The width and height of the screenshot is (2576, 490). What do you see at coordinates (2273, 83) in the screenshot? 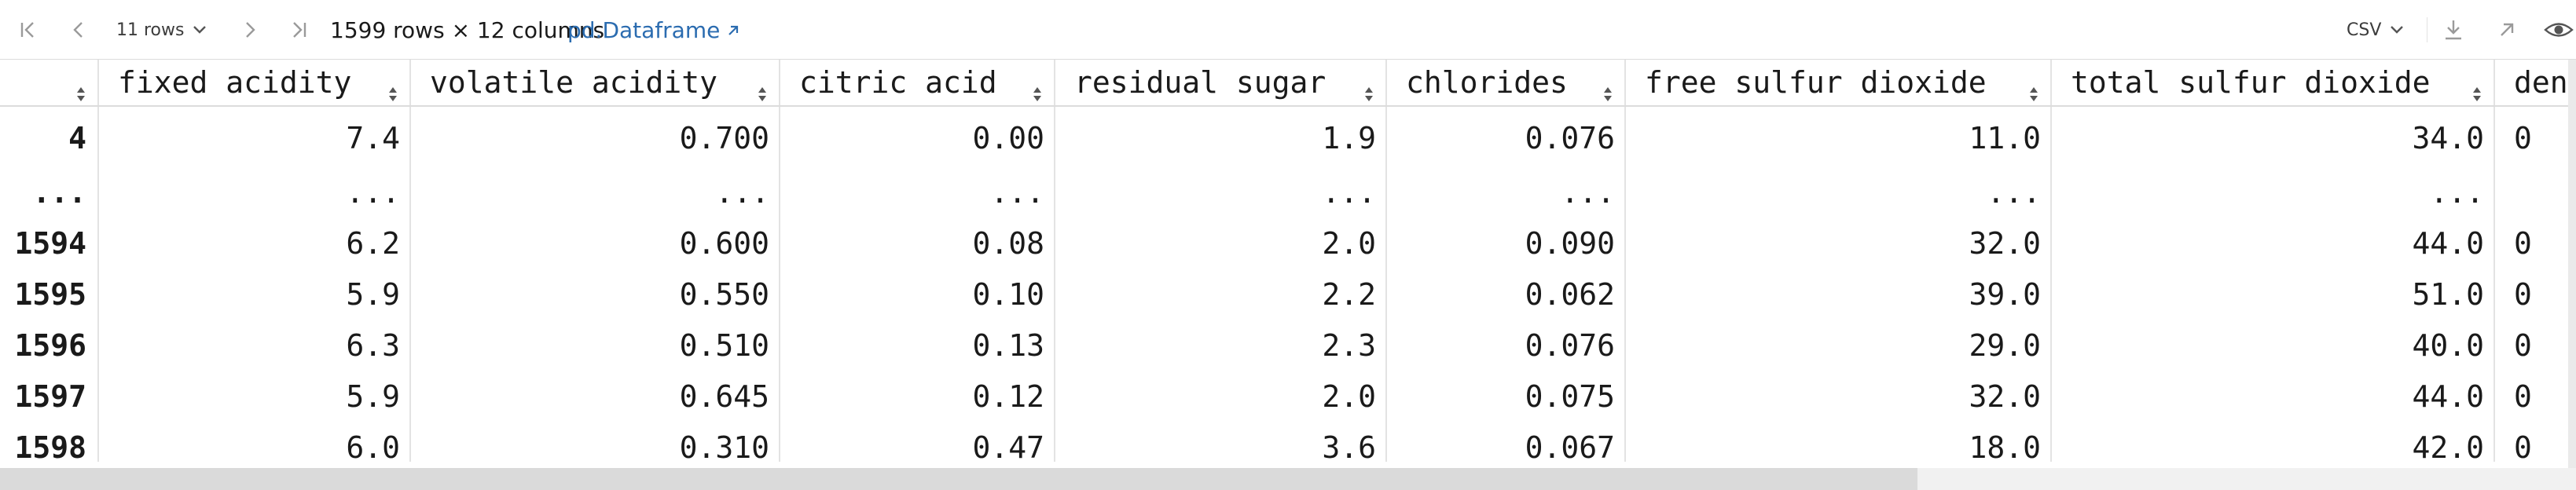
I see `column-header: total sulfur dioxide` at bounding box center [2273, 83].